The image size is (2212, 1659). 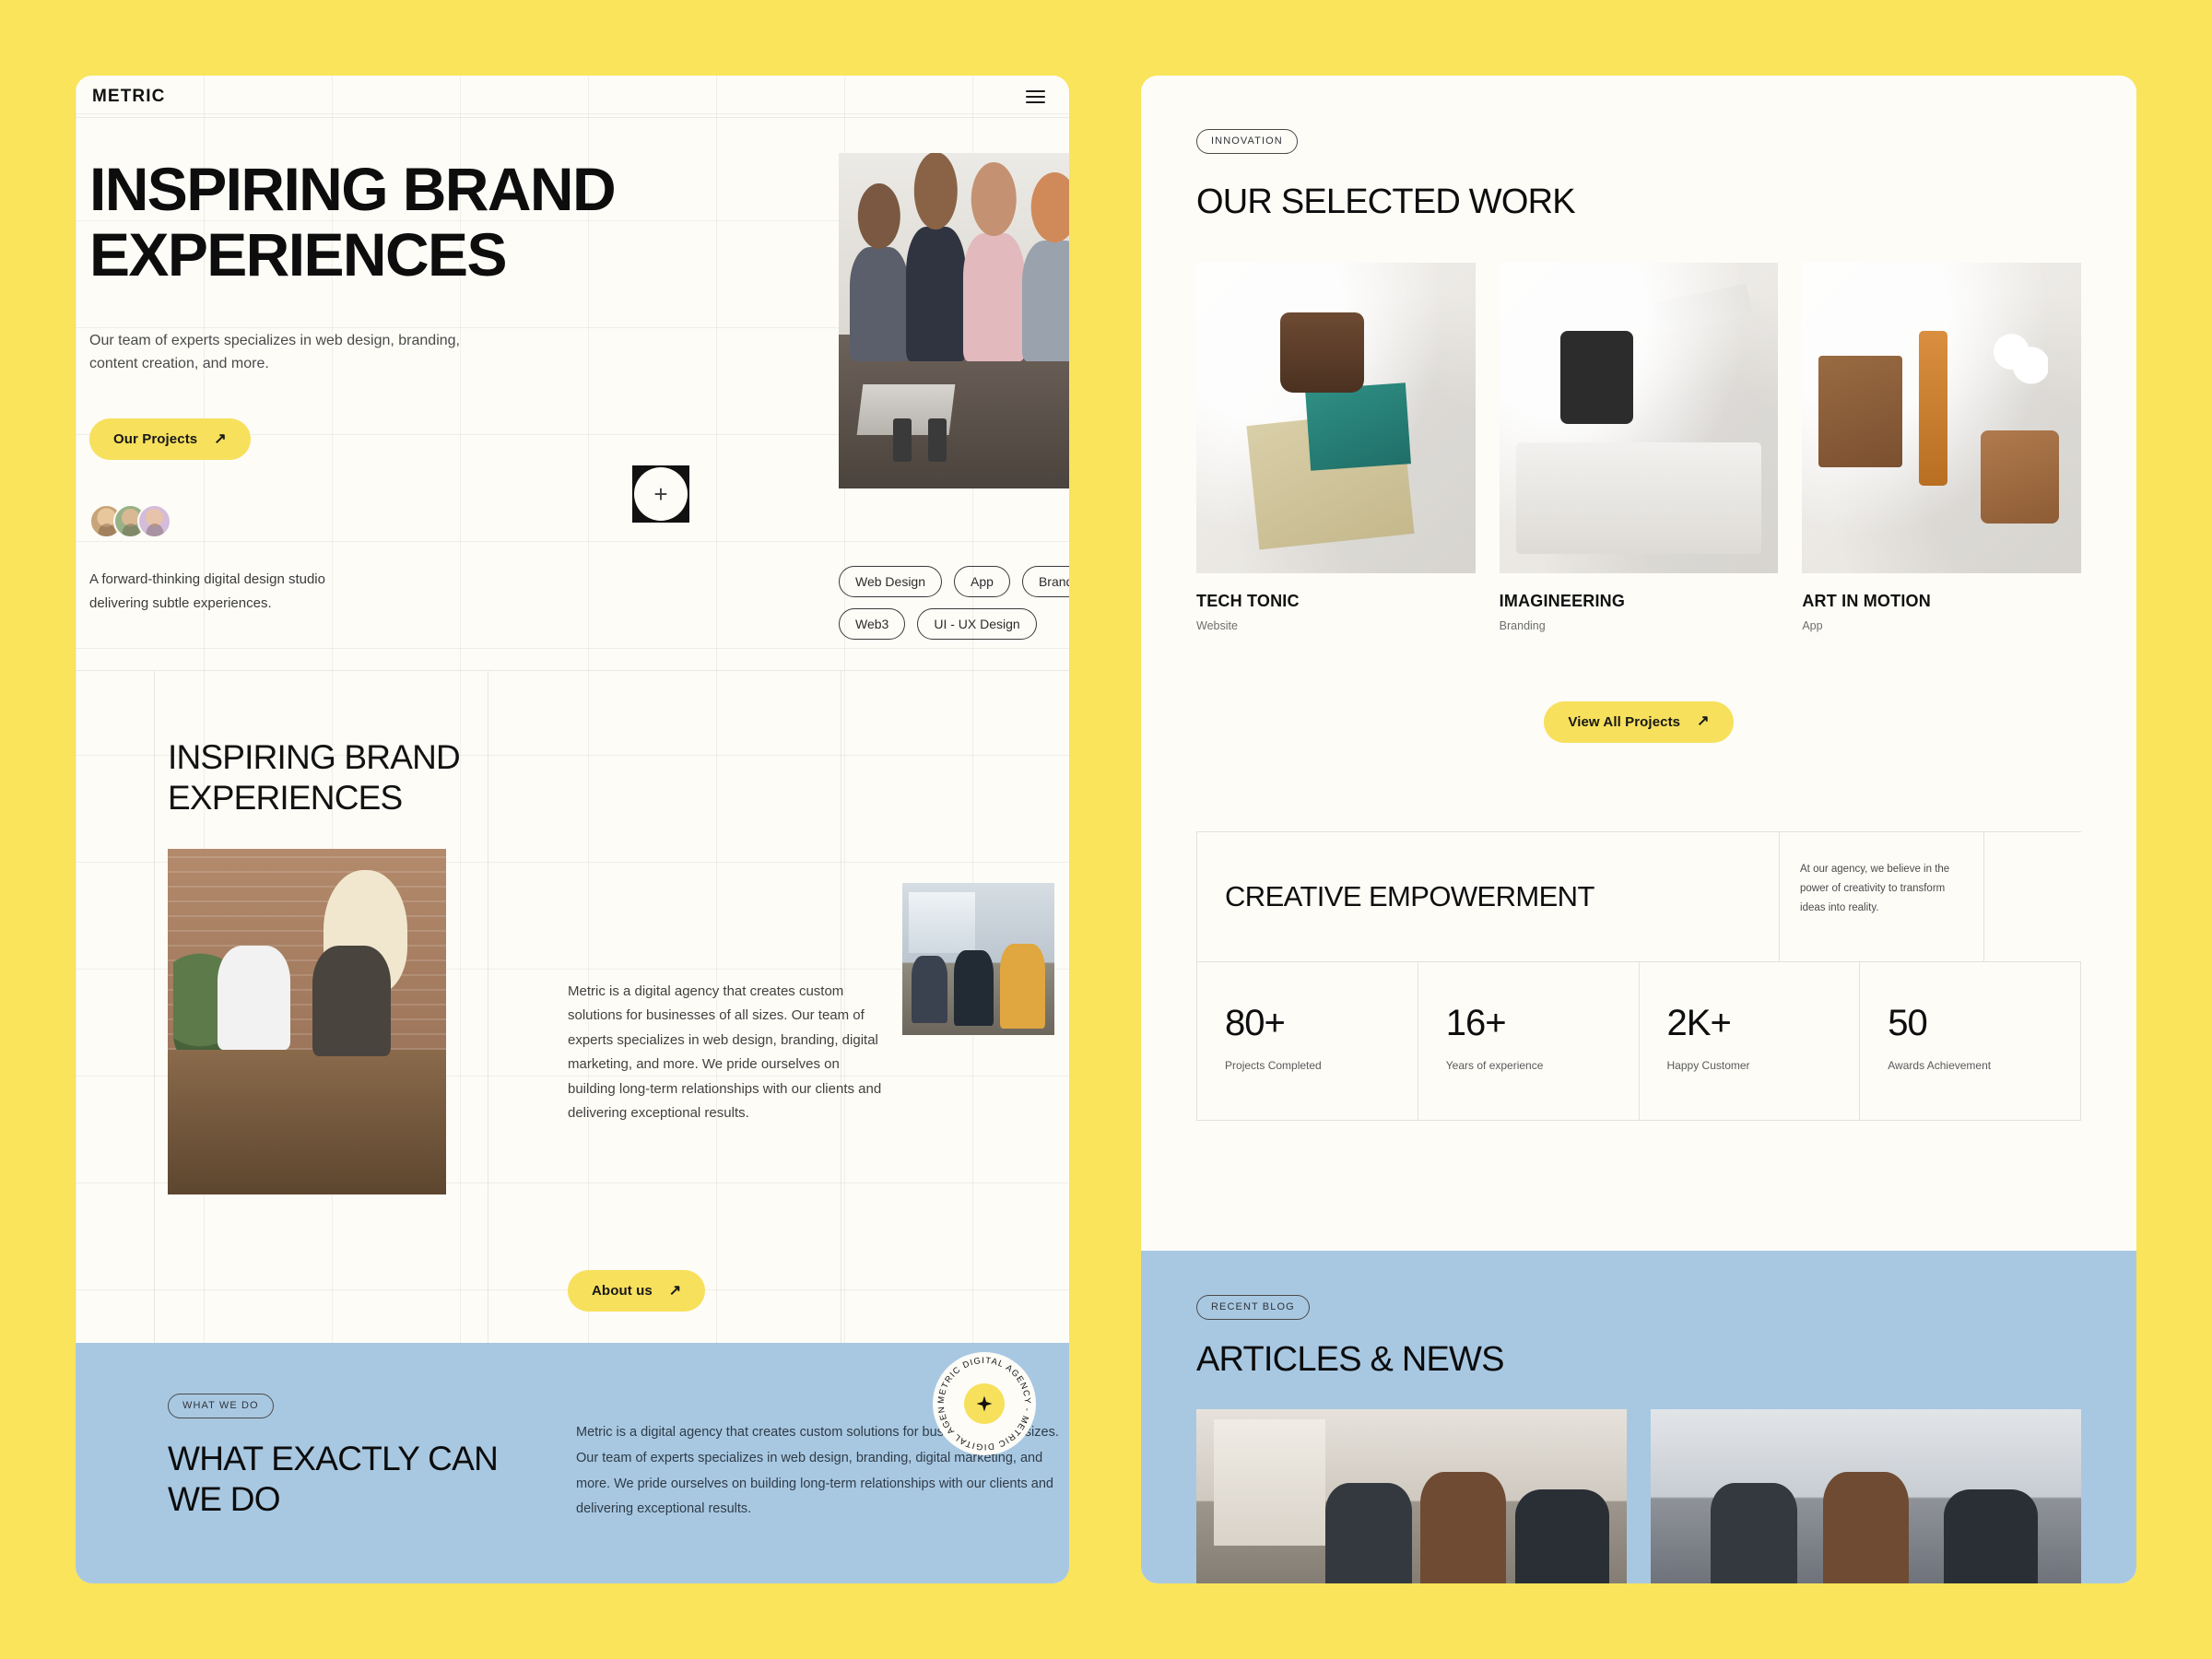 I want to click on project-card: IMAGINEERING Branding, so click(x=1639, y=447).